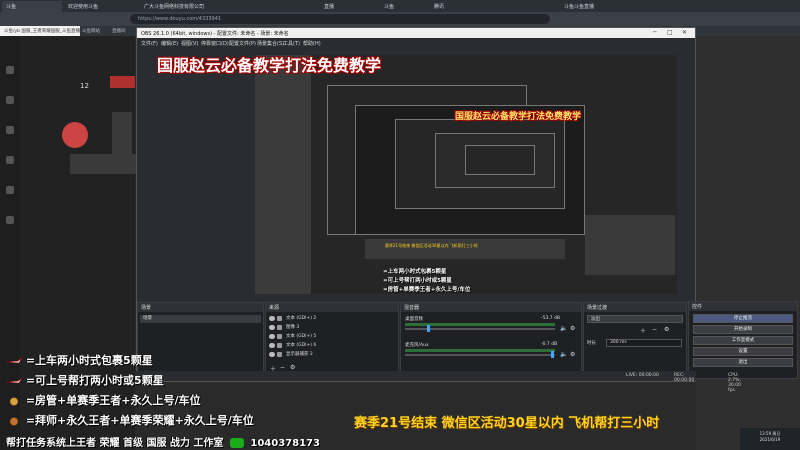  I want to click on start-recording-button: 开始录制, so click(743, 329).